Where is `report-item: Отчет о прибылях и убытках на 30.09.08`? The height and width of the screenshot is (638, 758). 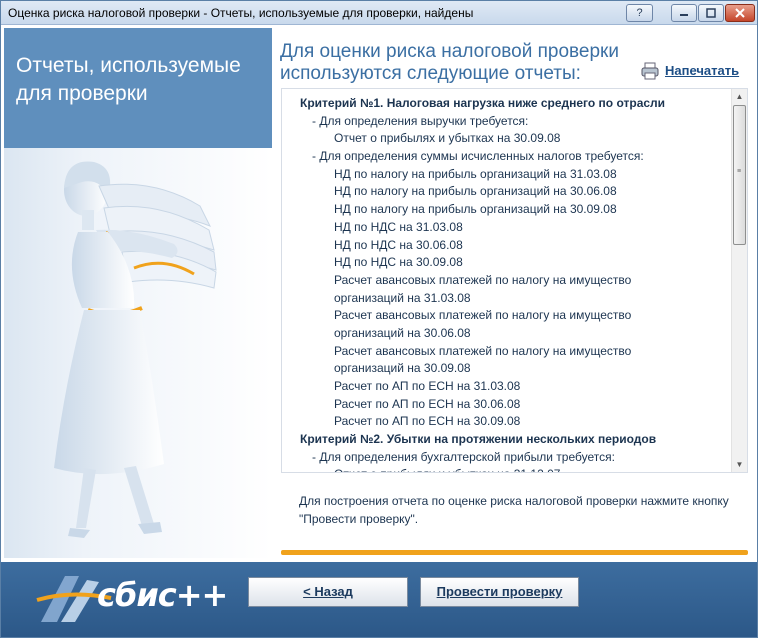
report-item: Отчет о прибылях и убытках на 30.09.08 is located at coordinates (447, 138).